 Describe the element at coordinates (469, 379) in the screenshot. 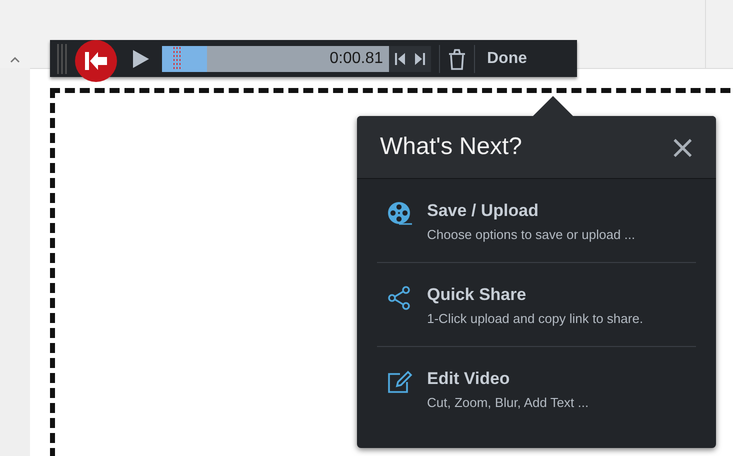

I see `item-title: Edit Video` at that location.